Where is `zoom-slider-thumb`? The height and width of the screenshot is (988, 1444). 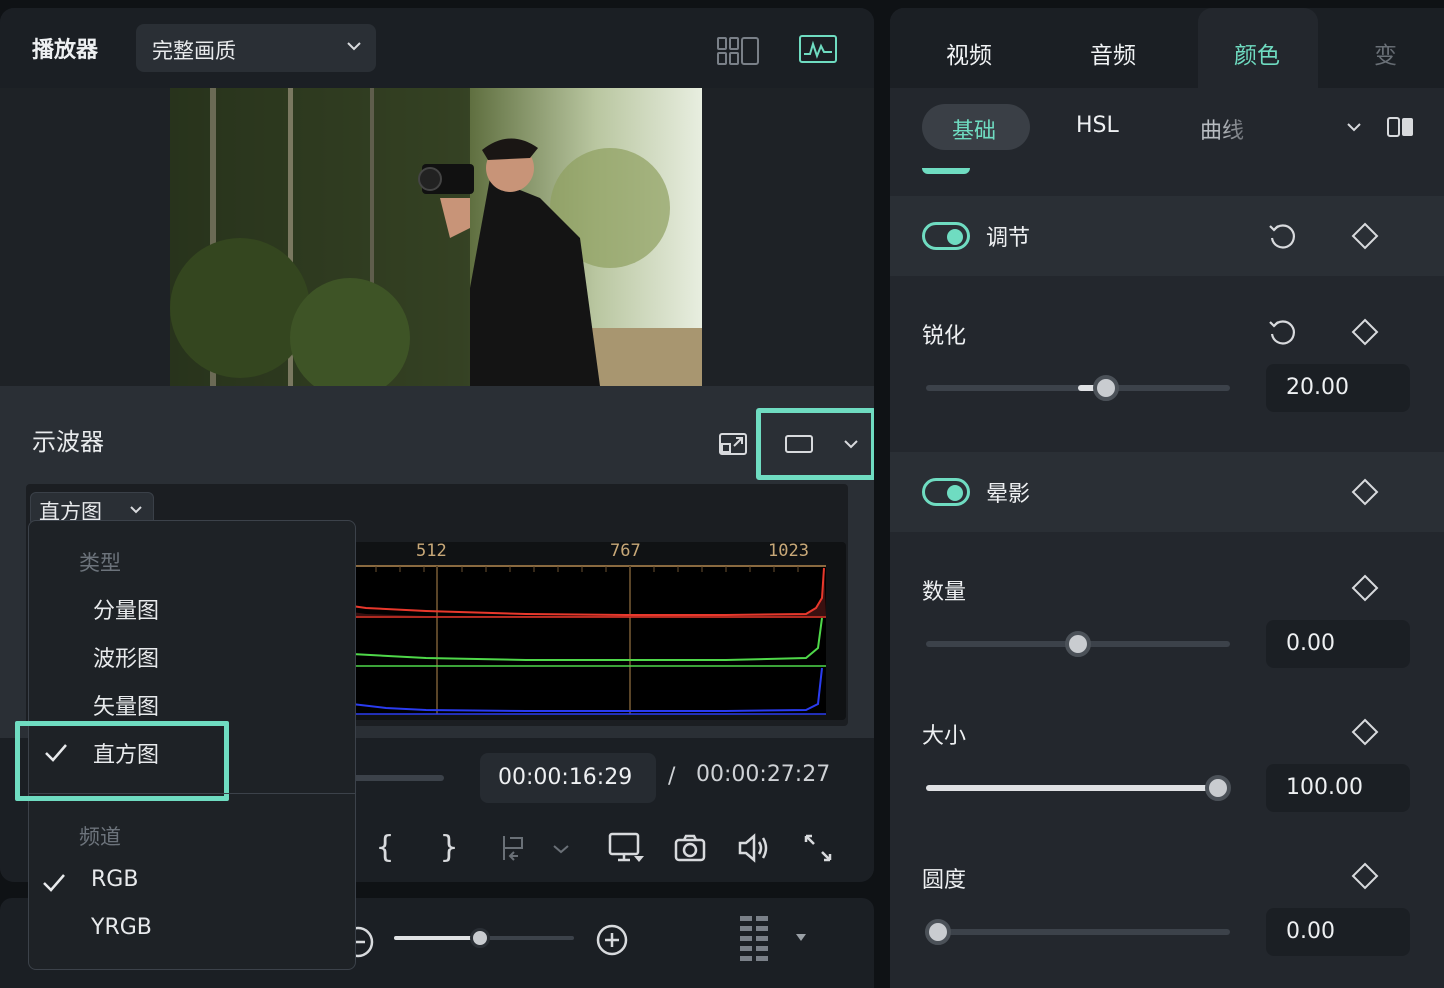
zoom-slider-thumb is located at coordinates (480, 938).